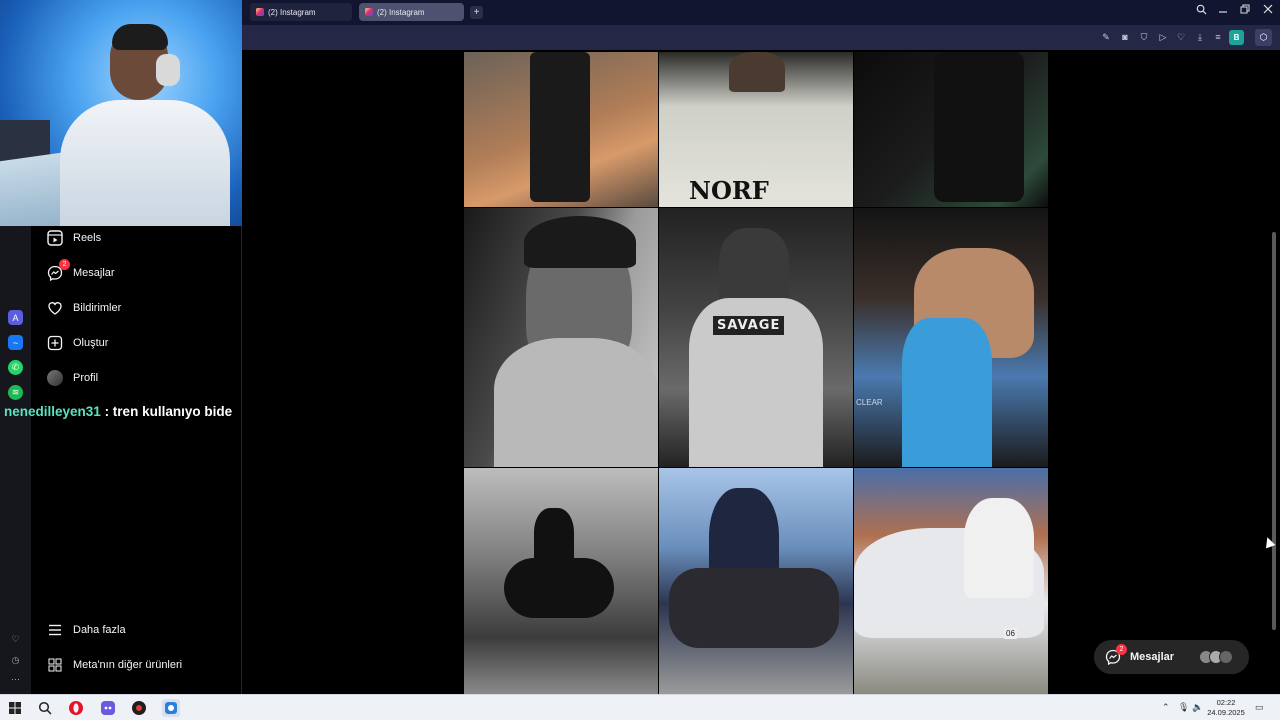 The height and width of the screenshot is (720, 1280). Describe the element at coordinates (15, 392) in the screenshot. I see `spotify-icon: ≋` at that location.